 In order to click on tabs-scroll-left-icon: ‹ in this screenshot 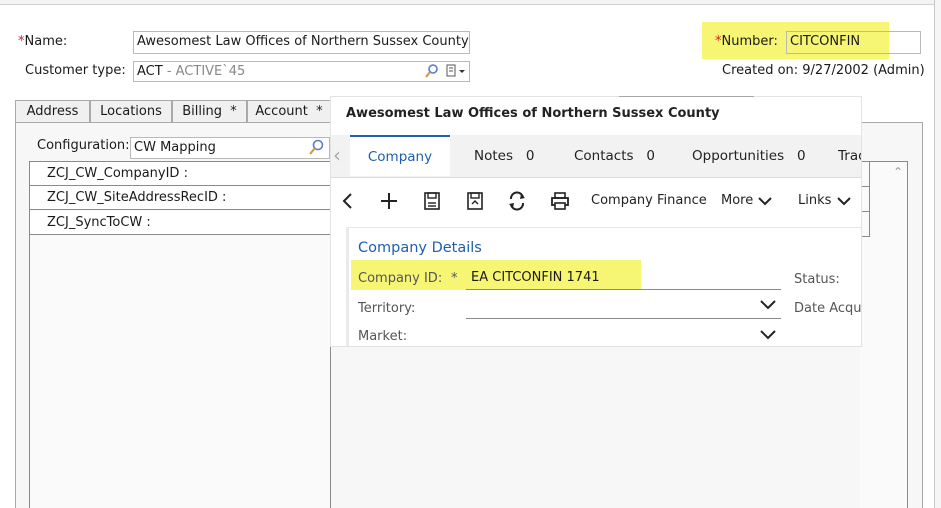, I will do `click(337, 155)`.